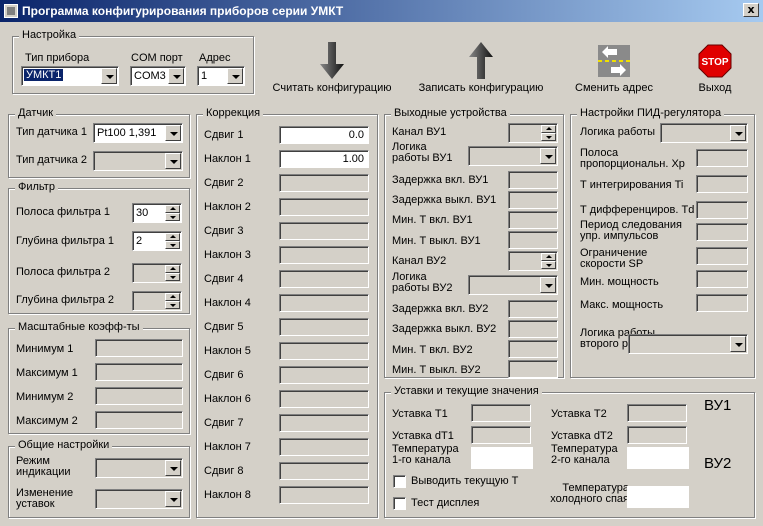  What do you see at coordinates (139, 348) in the screenshot?
I see `scale-min1-field` at bounding box center [139, 348].